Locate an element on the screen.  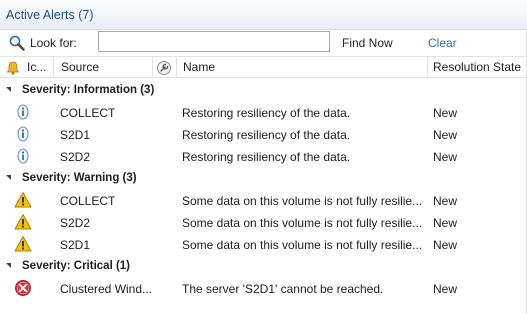
title-bar: Active Alerts (7) is located at coordinates (263, 15).